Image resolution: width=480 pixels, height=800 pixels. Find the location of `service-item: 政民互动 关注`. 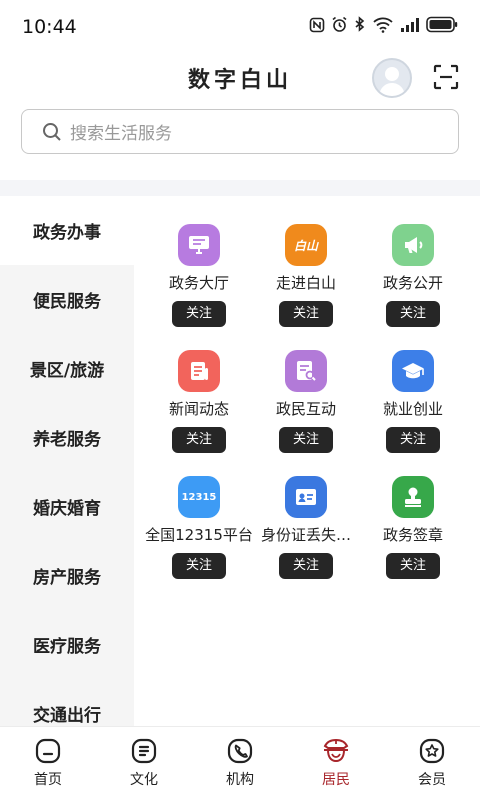

service-item: 政民互动 关注 is located at coordinates (306, 401).